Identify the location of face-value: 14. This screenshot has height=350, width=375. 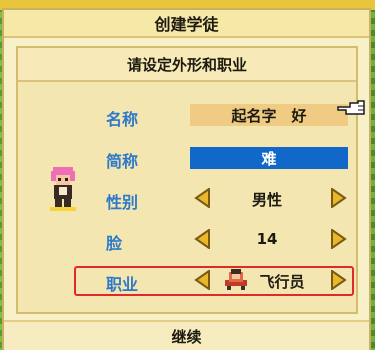
(267, 239).